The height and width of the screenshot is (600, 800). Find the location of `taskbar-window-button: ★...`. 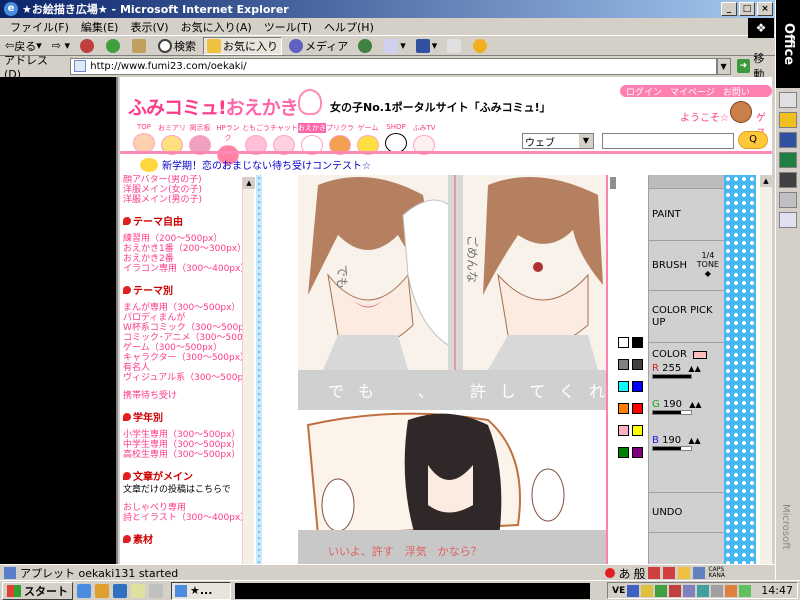

taskbar-window-button: ★... is located at coordinates (201, 590).